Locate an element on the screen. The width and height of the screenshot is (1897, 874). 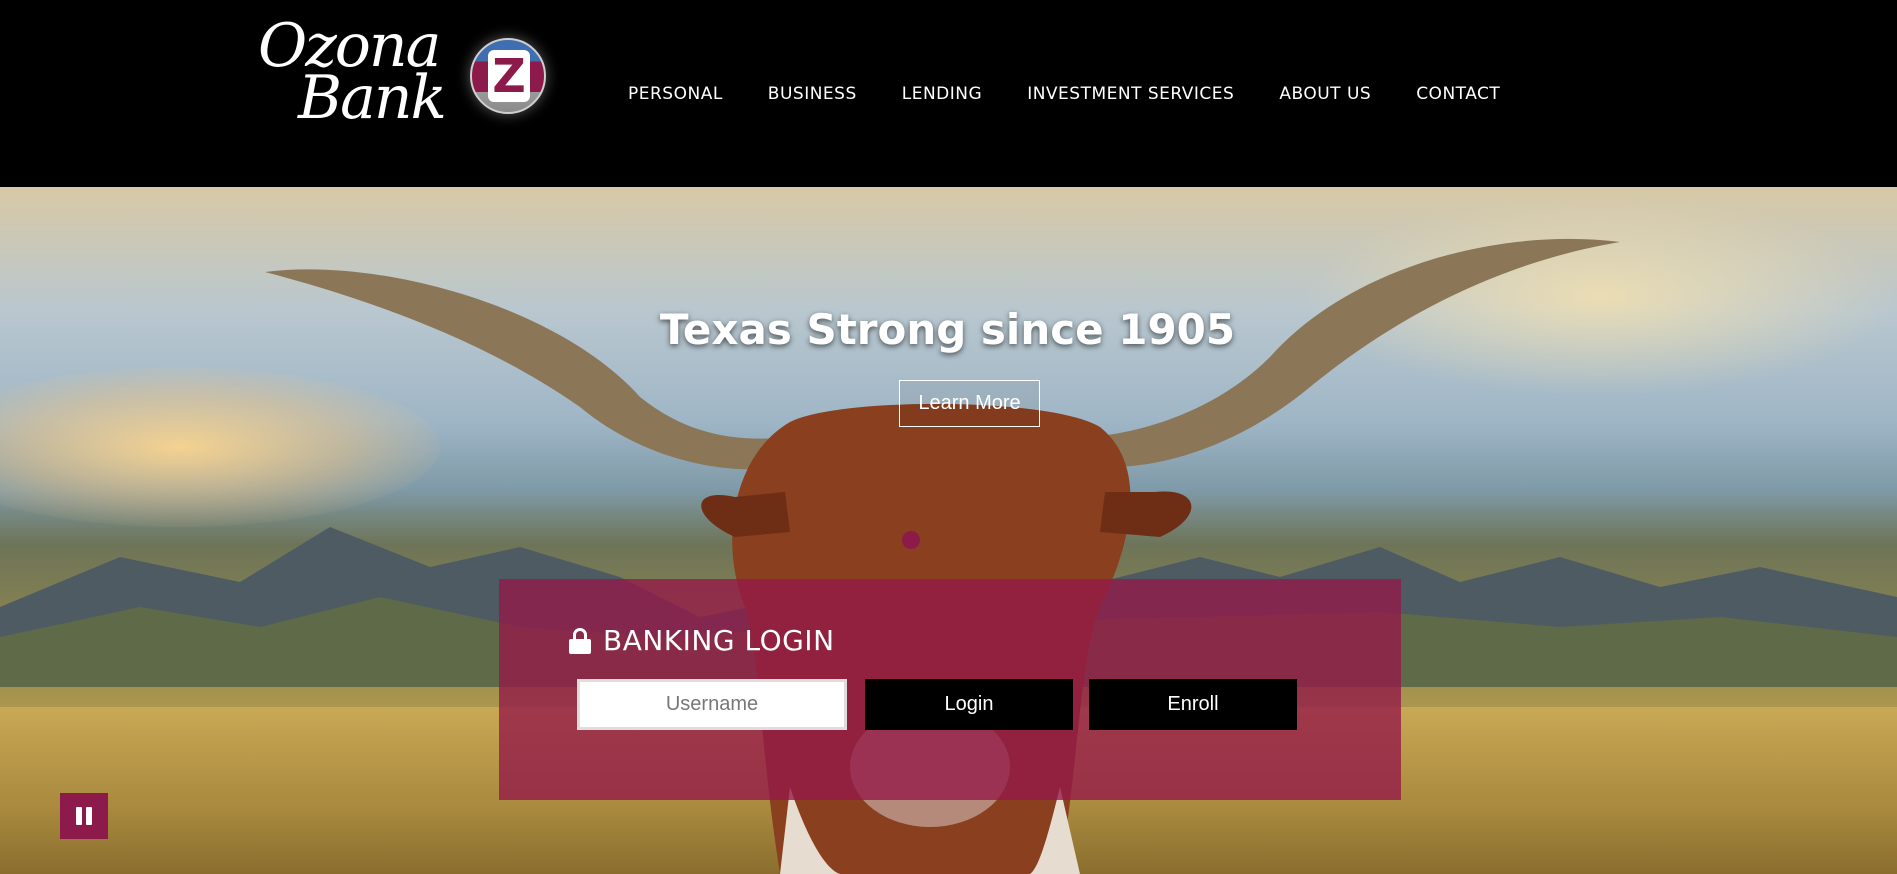
hero-headline: Texas Strong since 1905 is located at coordinates (948, 329).